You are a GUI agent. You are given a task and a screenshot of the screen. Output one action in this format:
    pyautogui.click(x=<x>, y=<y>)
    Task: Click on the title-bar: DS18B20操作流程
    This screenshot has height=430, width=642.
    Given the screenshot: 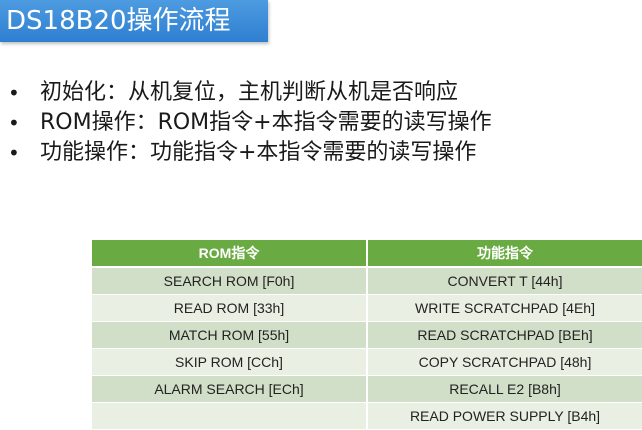 What is the action you would take?
    pyautogui.click(x=134, y=21)
    